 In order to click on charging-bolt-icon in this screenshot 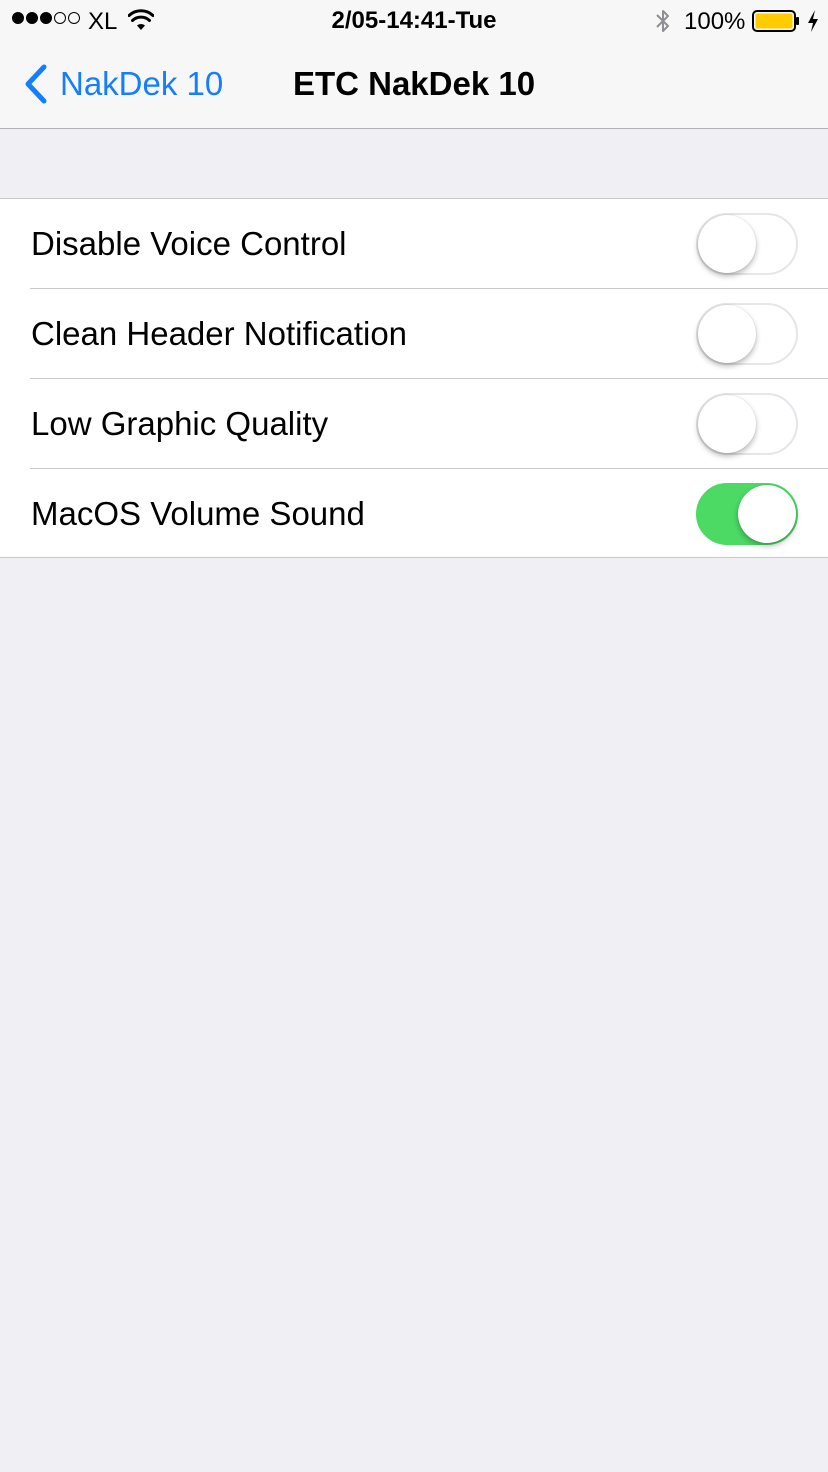, I will do `click(813, 21)`.